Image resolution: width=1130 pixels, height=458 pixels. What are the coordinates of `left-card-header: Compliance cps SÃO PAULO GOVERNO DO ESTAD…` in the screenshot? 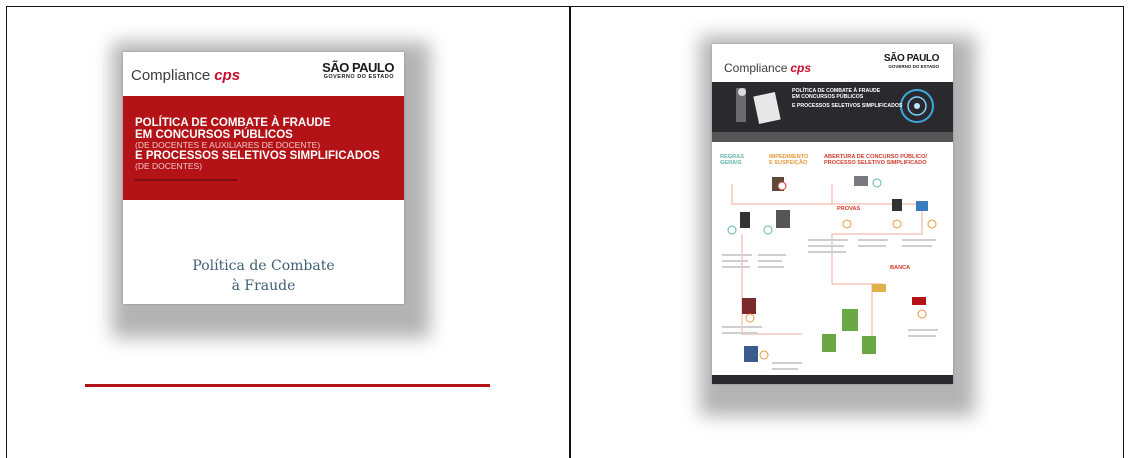 It's located at (263, 73).